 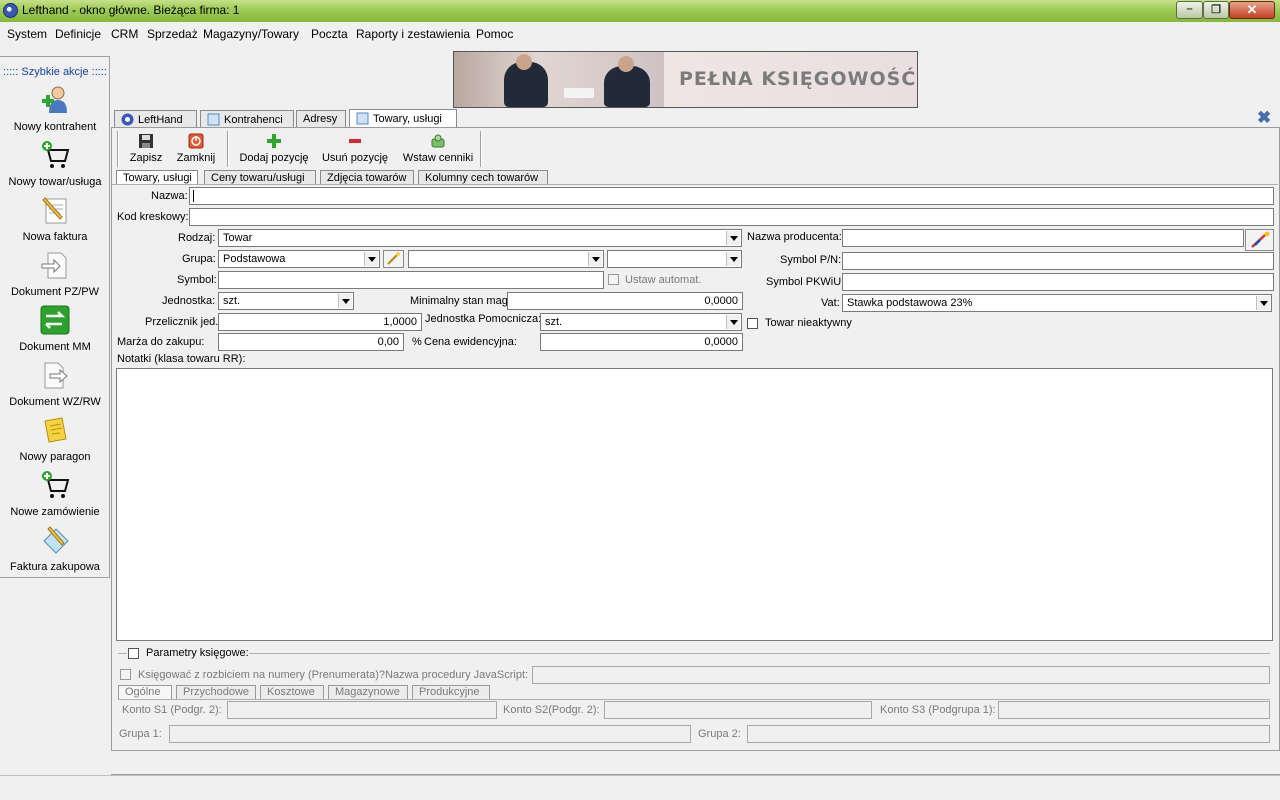 What do you see at coordinates (355, 150) in the screenshot?
I see `remove-position-button: Usuń pozycję` at bounding box center [355, 150].